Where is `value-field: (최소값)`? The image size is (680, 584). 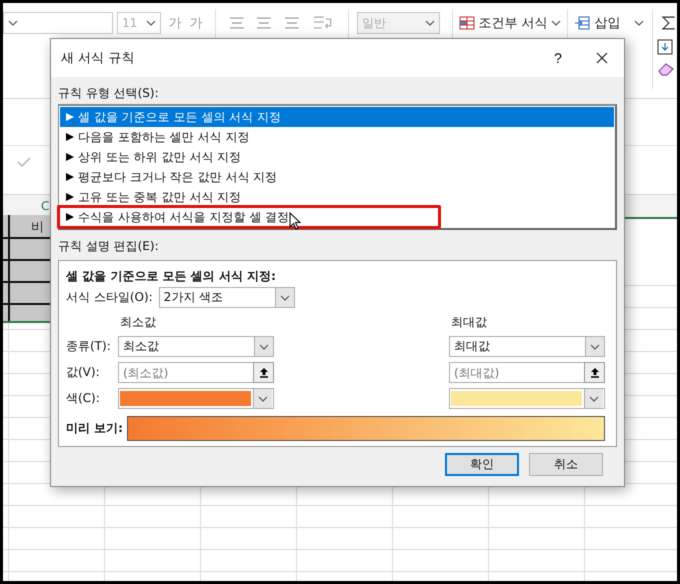 value-field: (최소값) is located at coordinates (185, 372).